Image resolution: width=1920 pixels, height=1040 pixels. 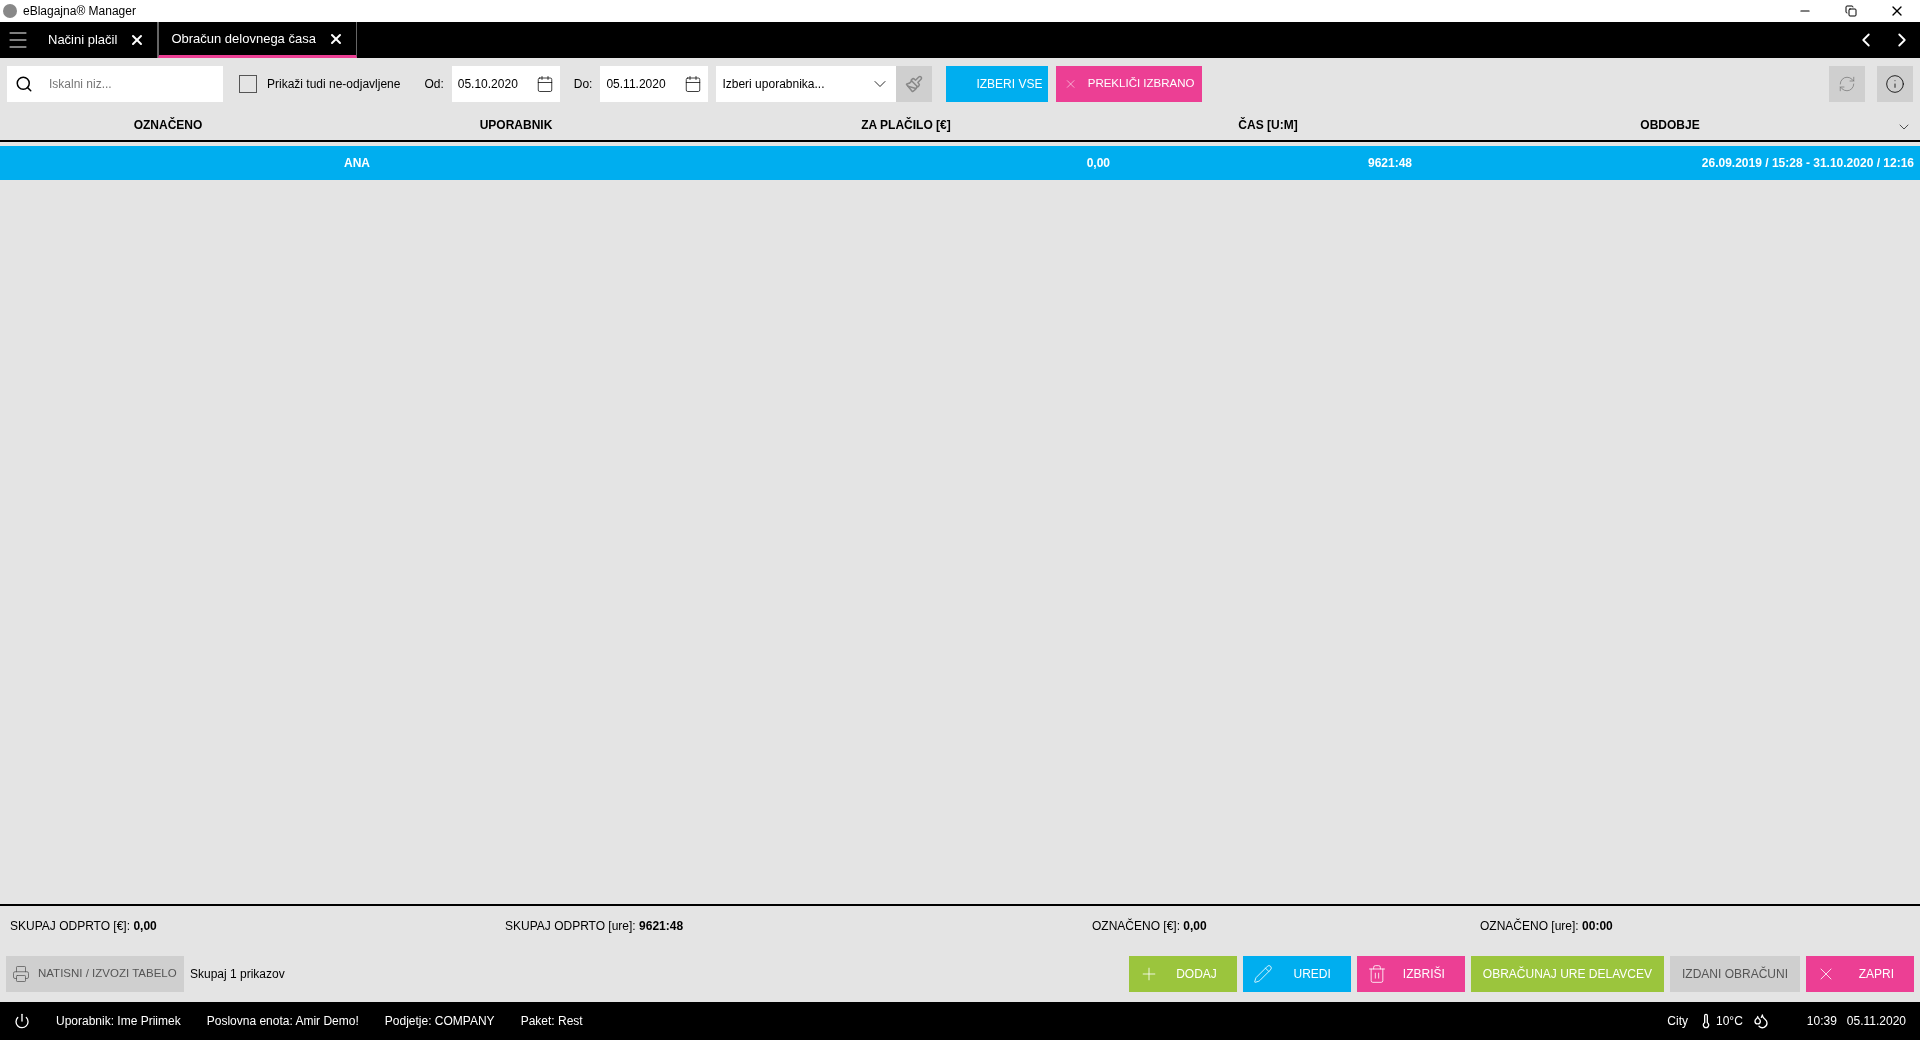 I want to click on printer-icon, so click(x=21, y=974).